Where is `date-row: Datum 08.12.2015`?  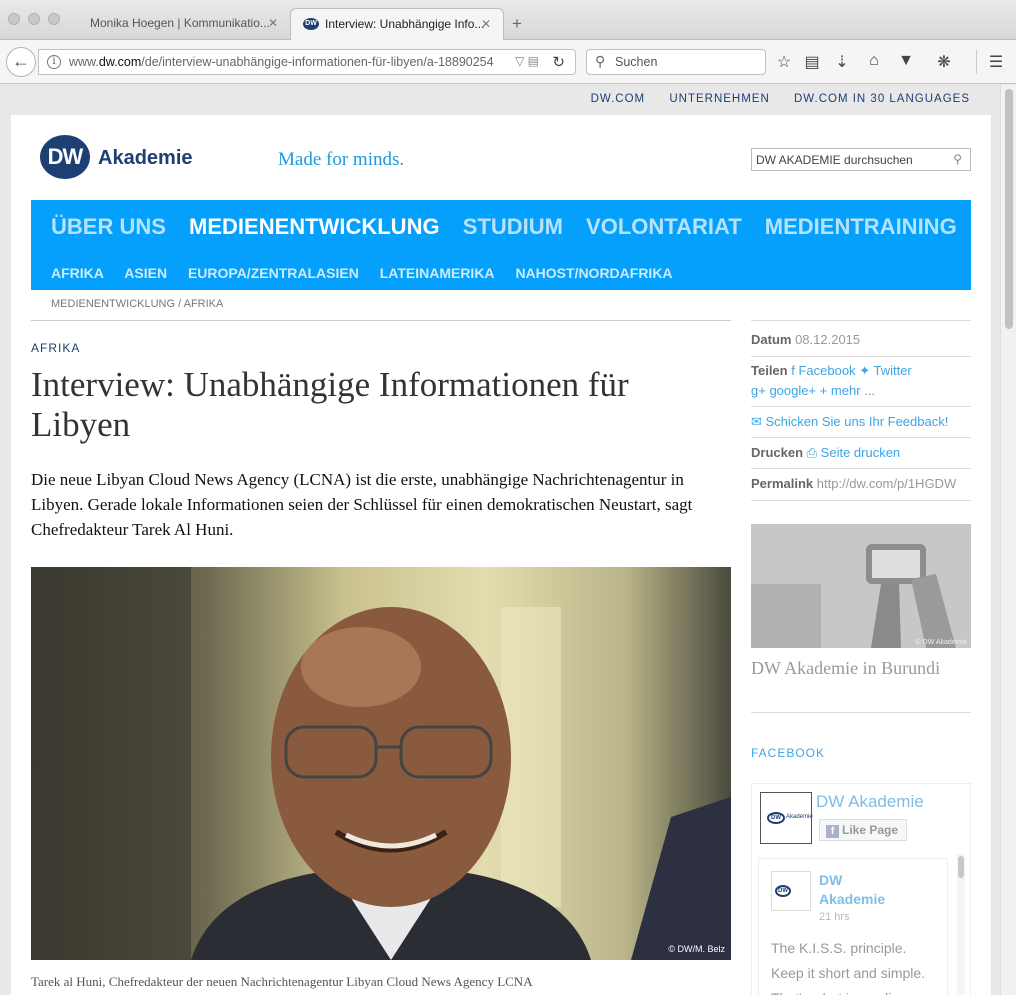 date-row: Datum 08.12.2015 is located at coordinates (861, 339).